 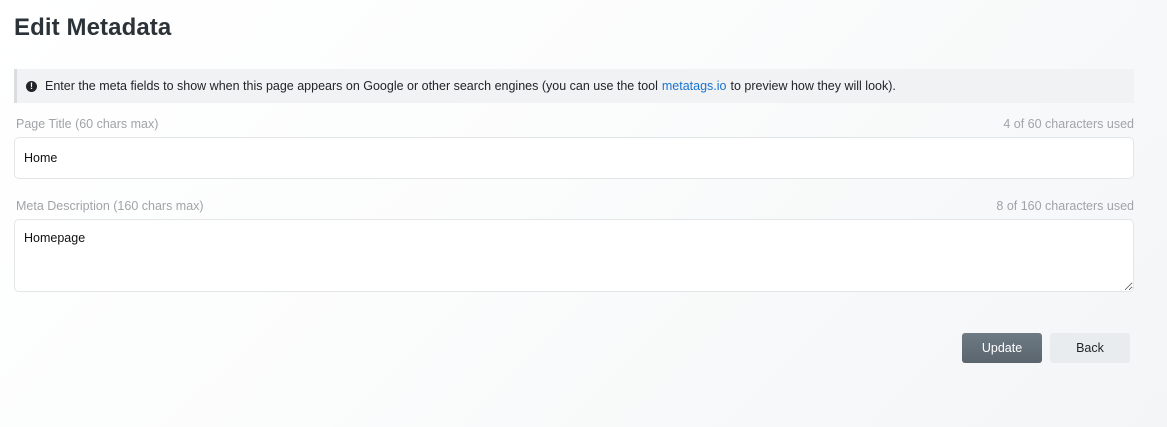 I want to click on metatags-link: metatags.io, so click(x=694, y=86).